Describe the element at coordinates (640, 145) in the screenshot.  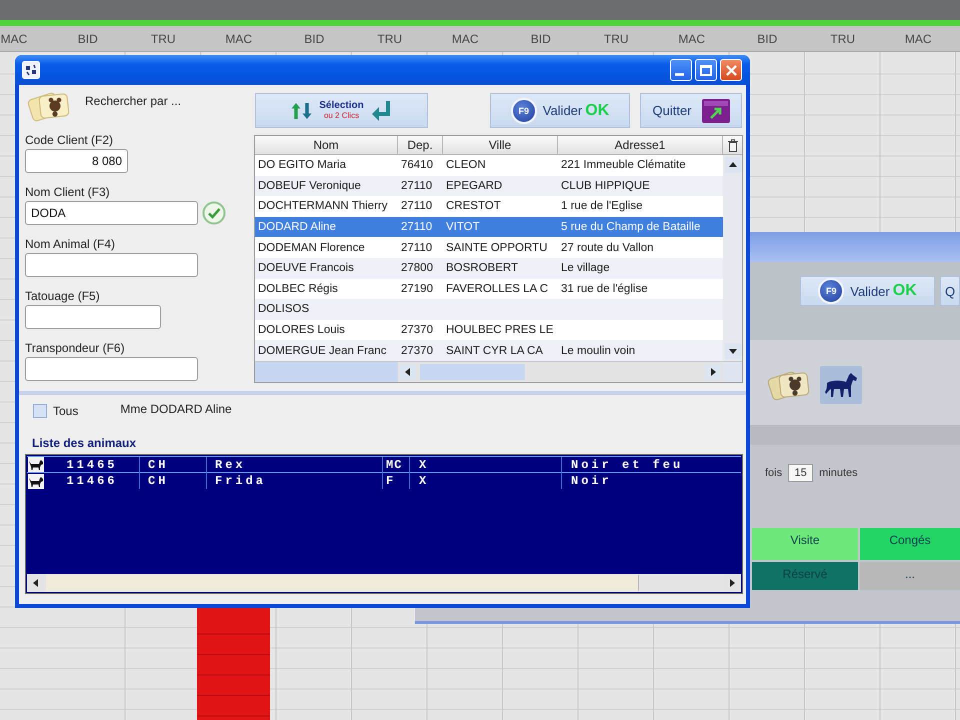
I see `column-header: Adresse1` at that location.